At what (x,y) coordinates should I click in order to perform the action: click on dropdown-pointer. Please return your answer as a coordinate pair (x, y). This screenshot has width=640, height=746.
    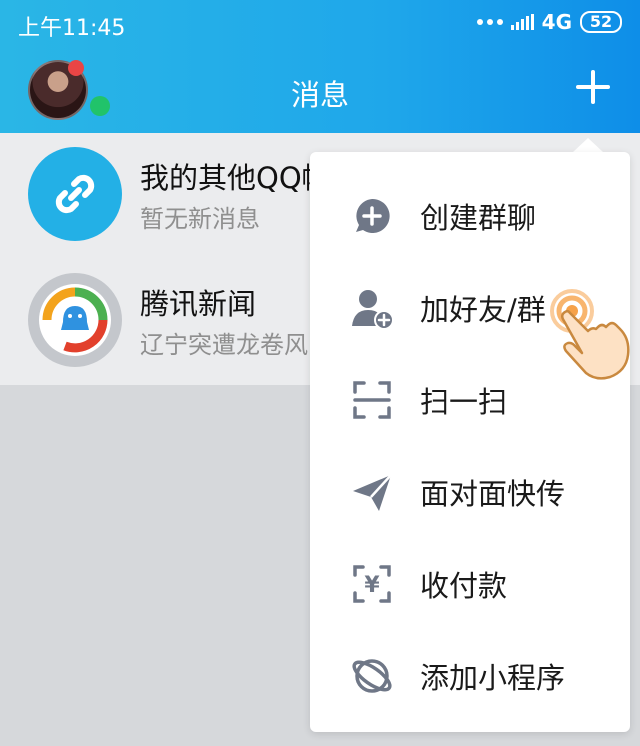
    Looking at the image, I should click on (588, 145).